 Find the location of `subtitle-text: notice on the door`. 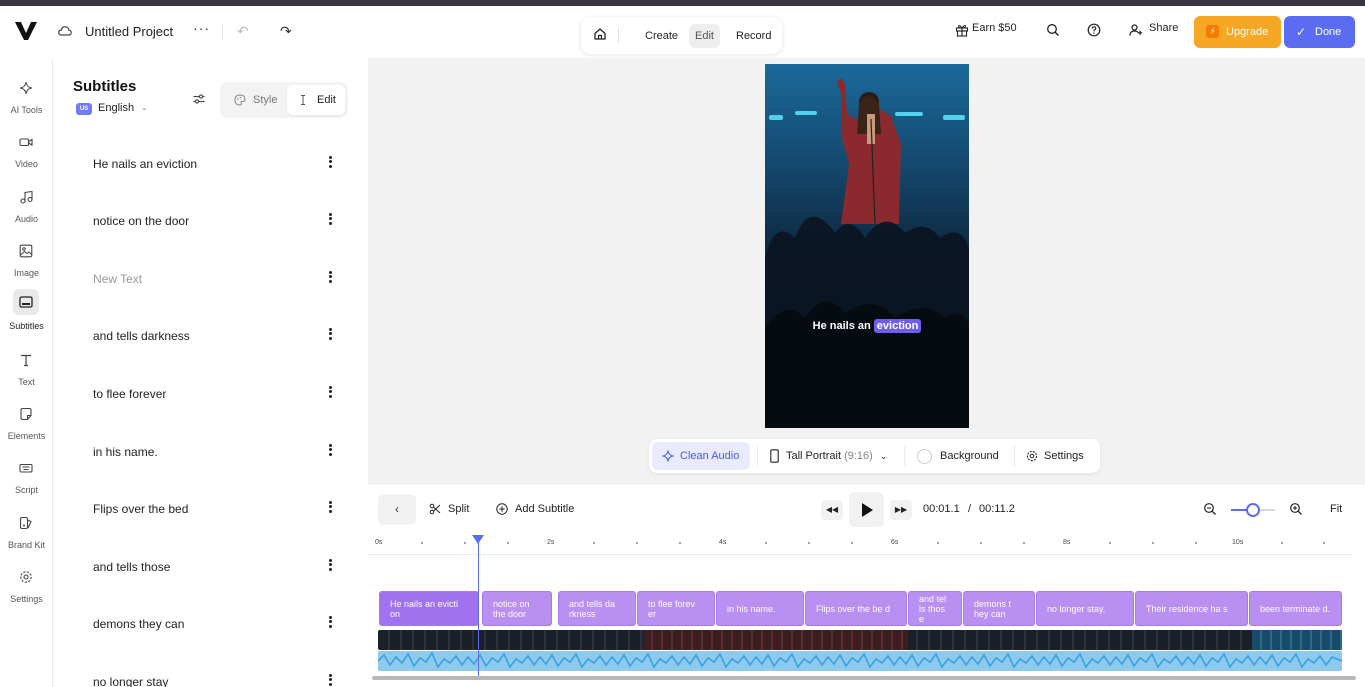

subtitle-text: notice on the door is located at coordinates (141, 221).